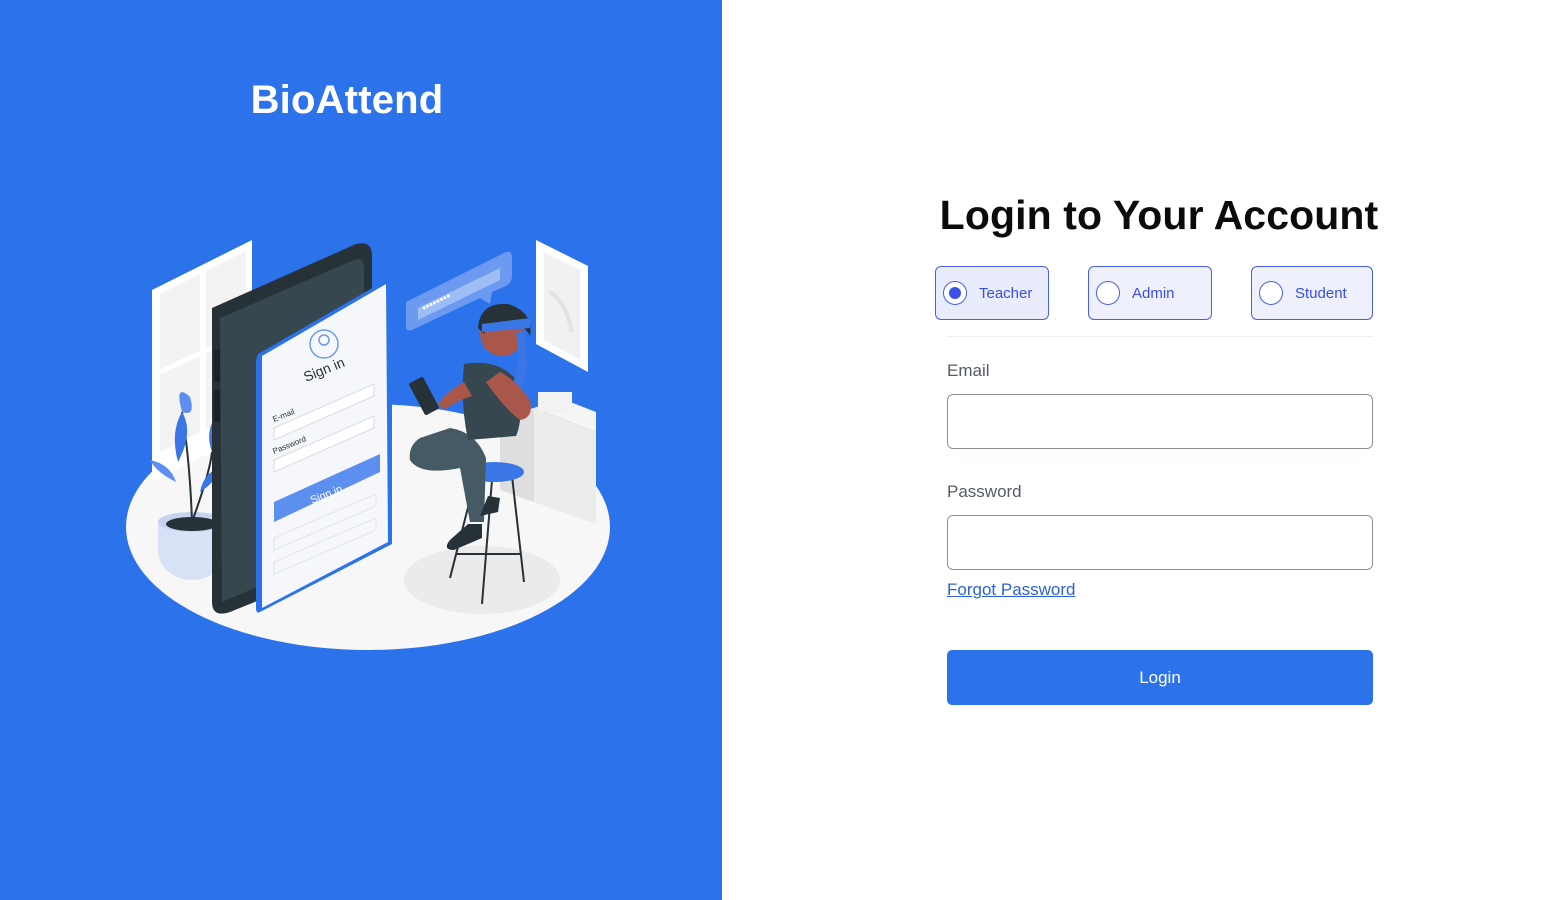  What do you see at coordinates (1160, 336) in the screenshot?
I see `divider` at bounding box center [1160, 336].